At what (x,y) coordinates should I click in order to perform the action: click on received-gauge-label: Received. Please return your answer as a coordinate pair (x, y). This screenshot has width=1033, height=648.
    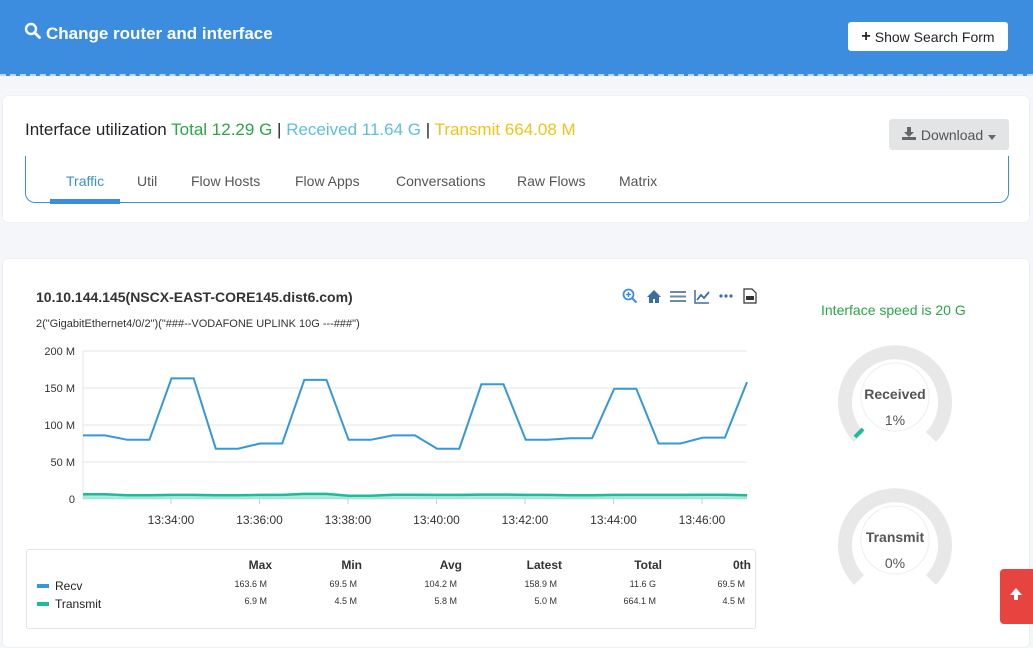
    Looking at the image, I should click on (895, 394).